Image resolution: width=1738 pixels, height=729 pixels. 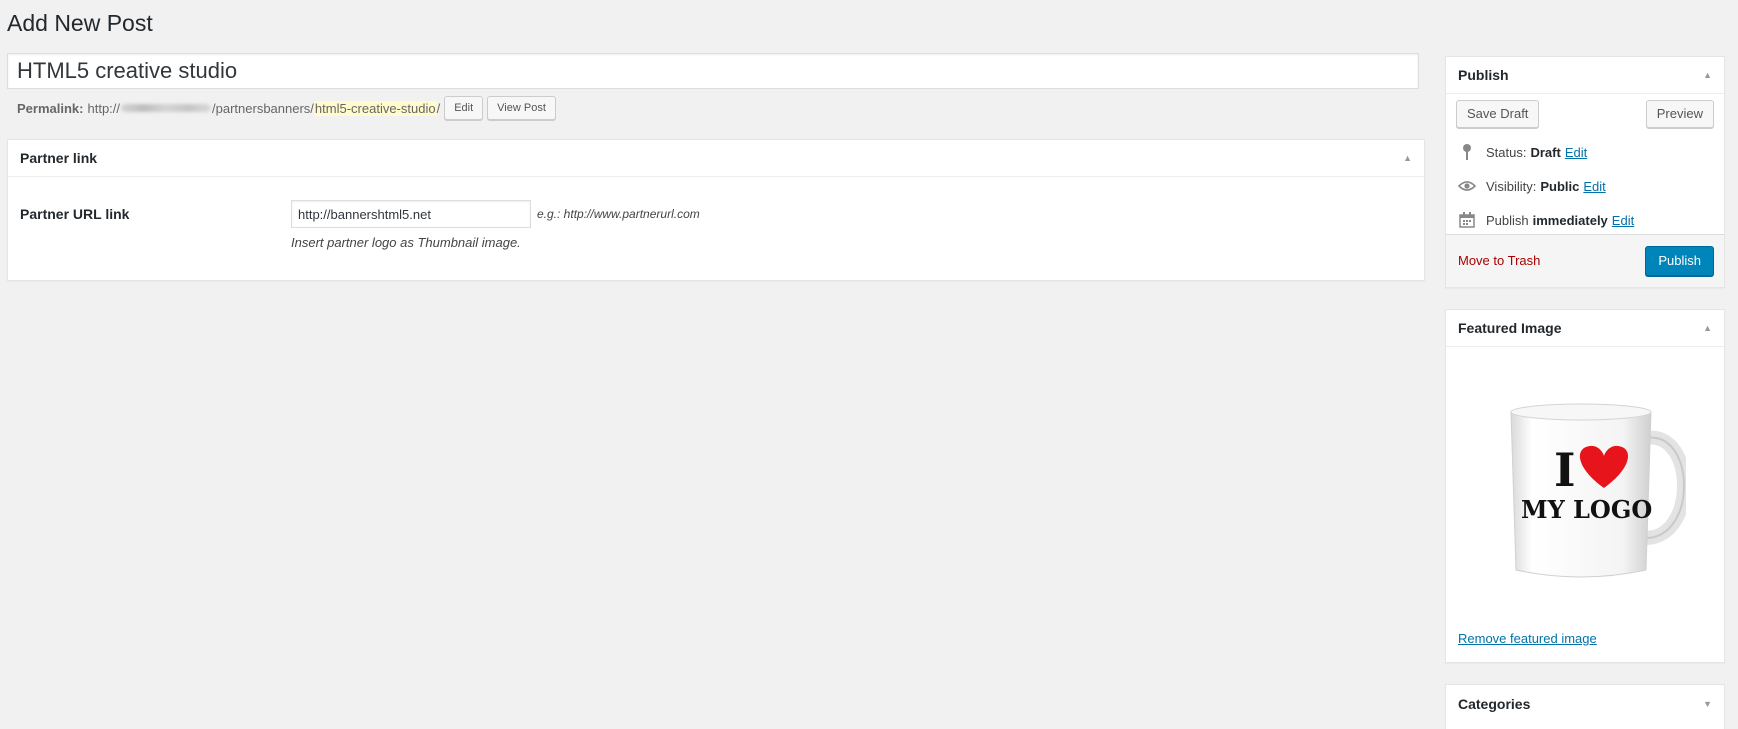 I want to click on partner-url-input, so click(x=411, y=214).